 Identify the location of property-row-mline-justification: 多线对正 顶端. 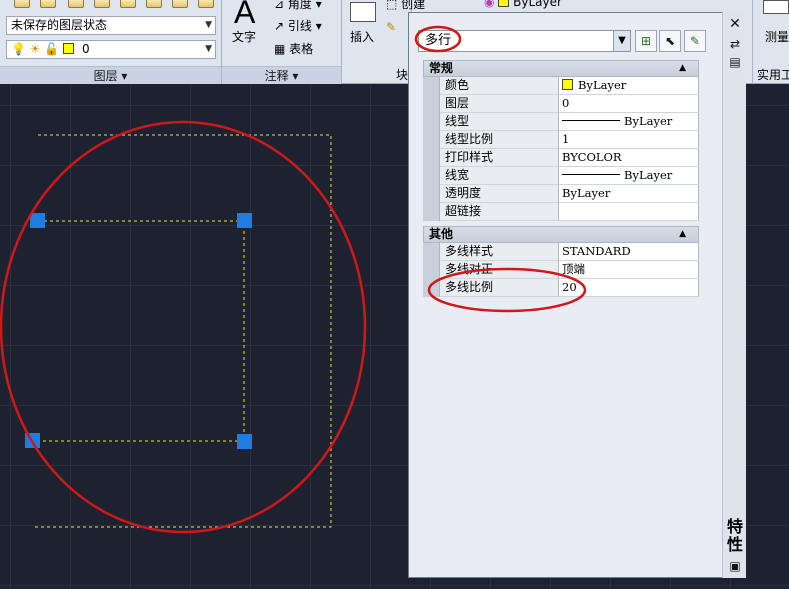
(561, 270).